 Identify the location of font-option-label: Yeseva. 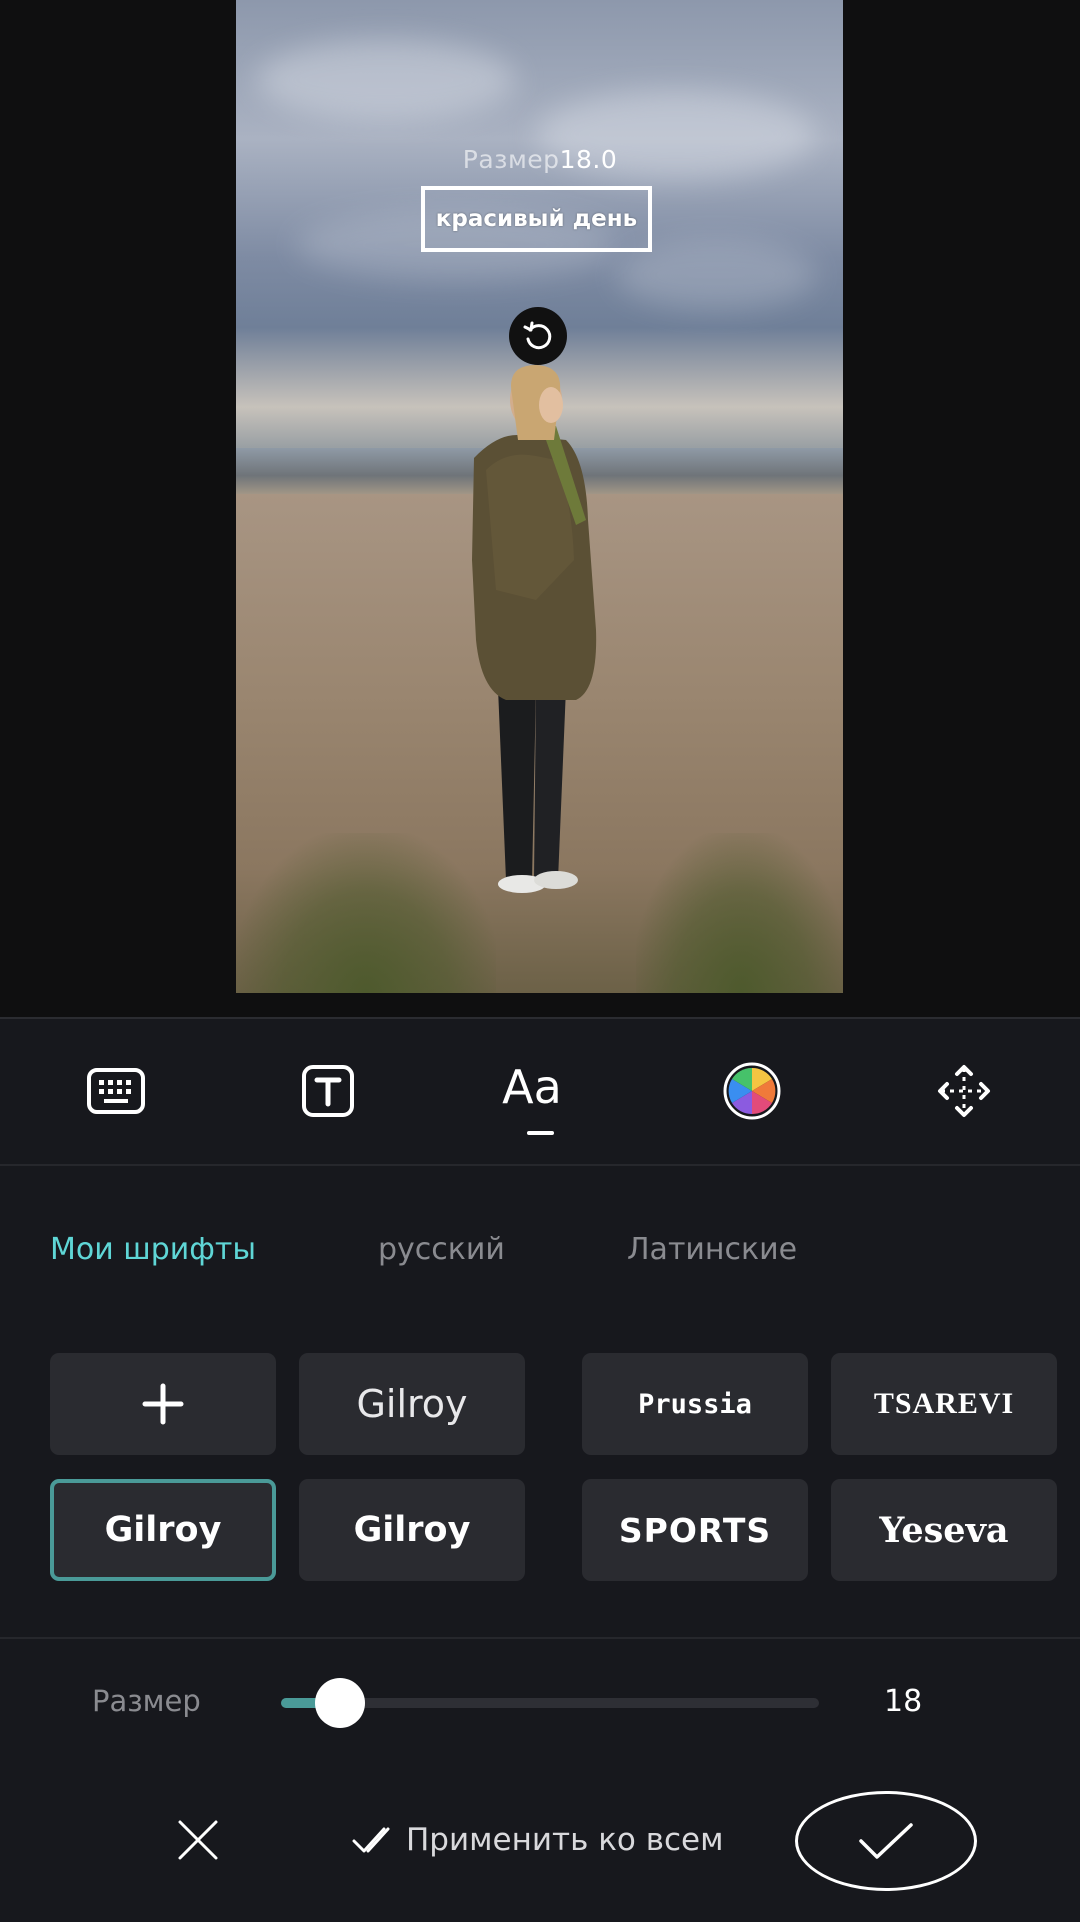
(944, 1530).